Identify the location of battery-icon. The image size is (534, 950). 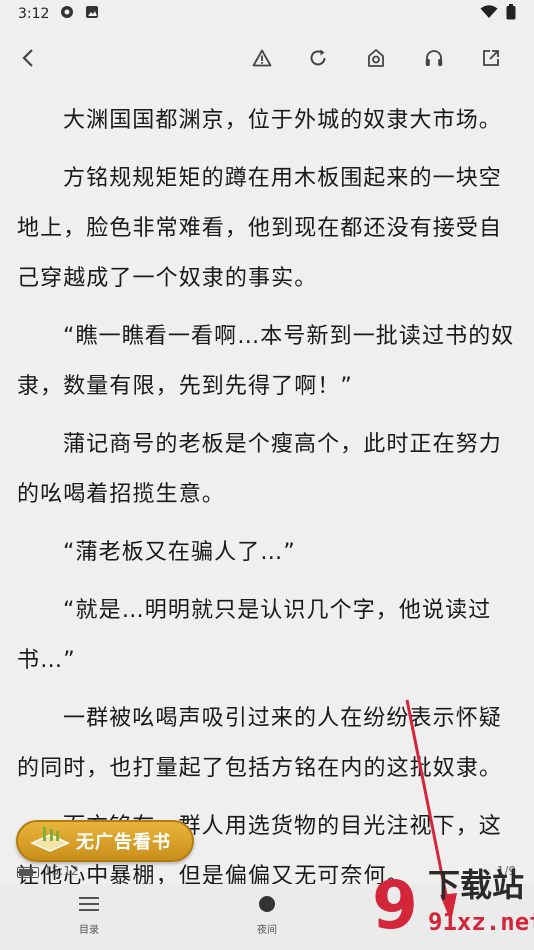
(511, 14).